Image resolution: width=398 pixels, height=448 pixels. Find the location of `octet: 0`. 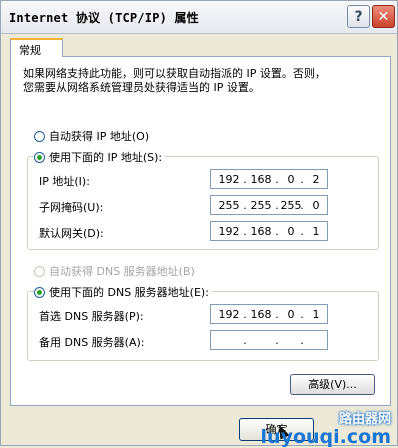

octet: 0 is located at coordinates (316, 205).